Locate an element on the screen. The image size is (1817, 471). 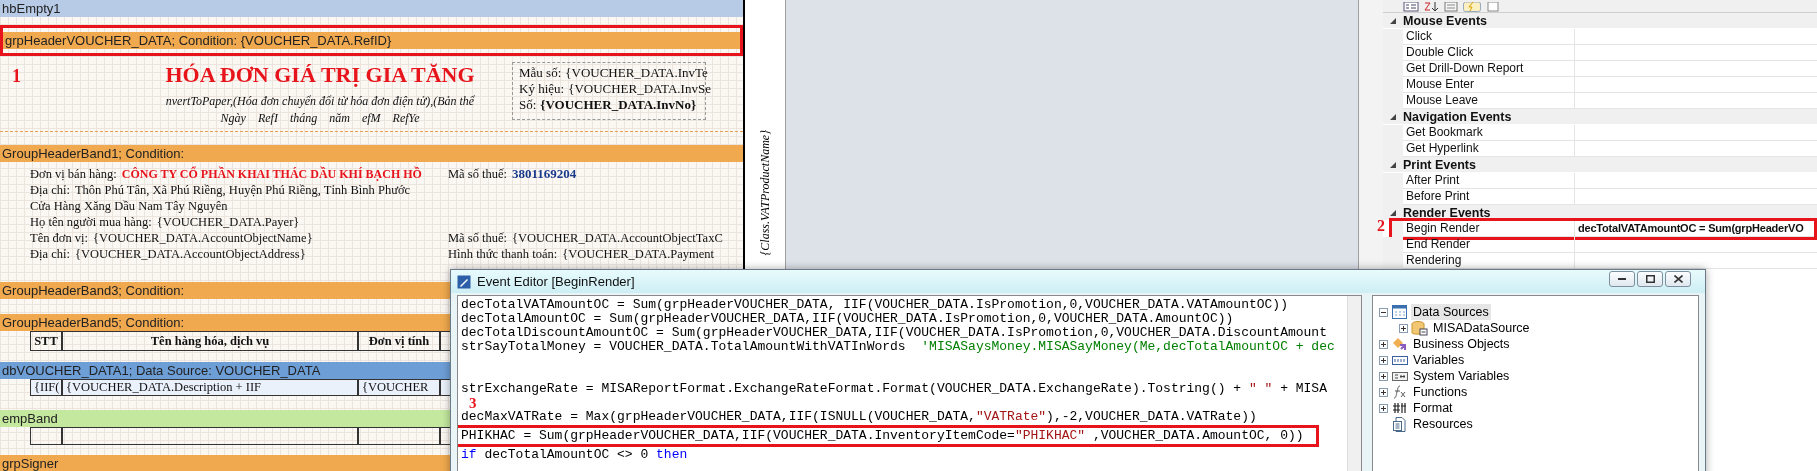
text-field: RefI is located at coordinates (267, 118).